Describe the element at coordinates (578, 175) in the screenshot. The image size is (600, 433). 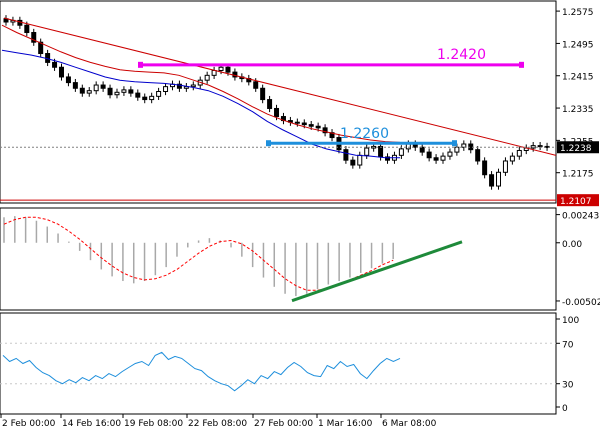
I see `price-axis-tick-label: 1.2175` at that location.